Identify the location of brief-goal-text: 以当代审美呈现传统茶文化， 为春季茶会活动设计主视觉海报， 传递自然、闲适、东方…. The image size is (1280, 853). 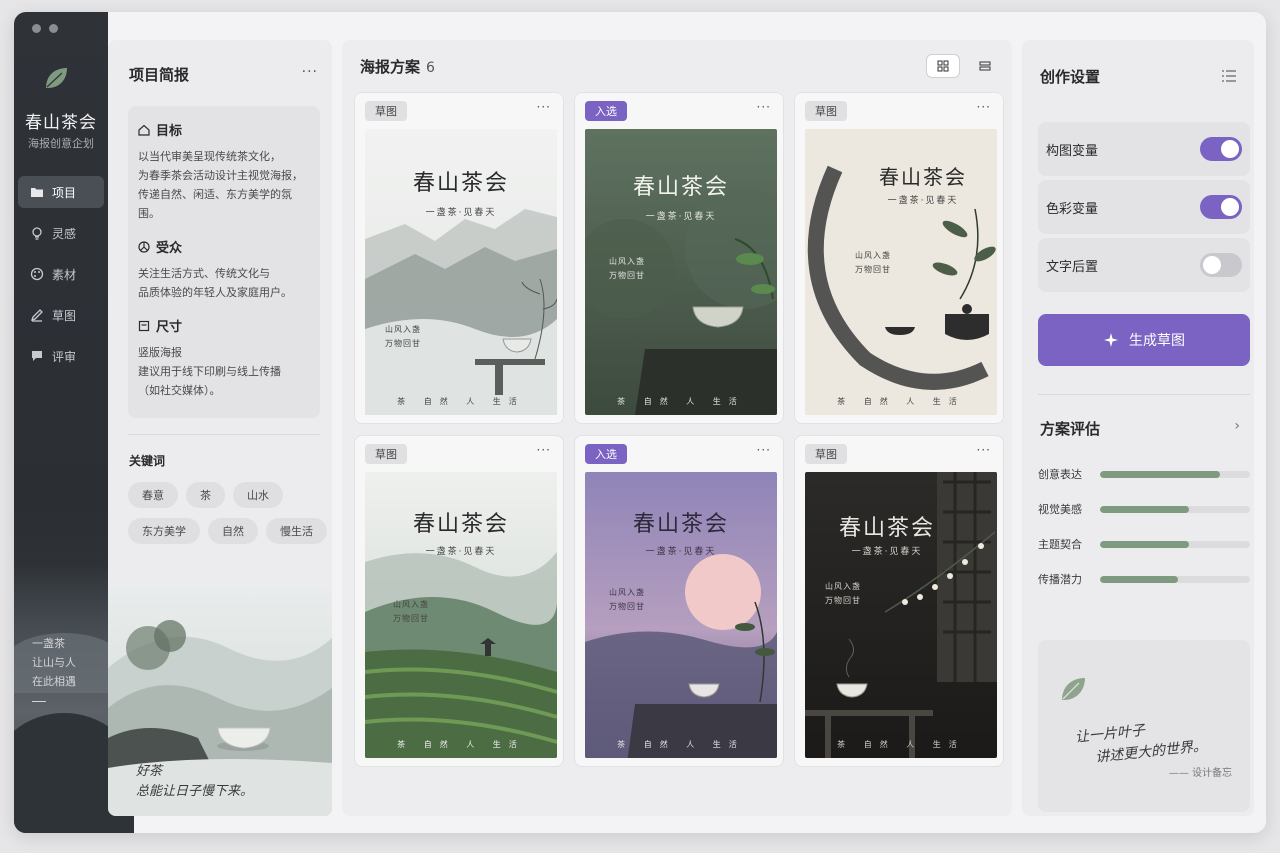
(220, 185).